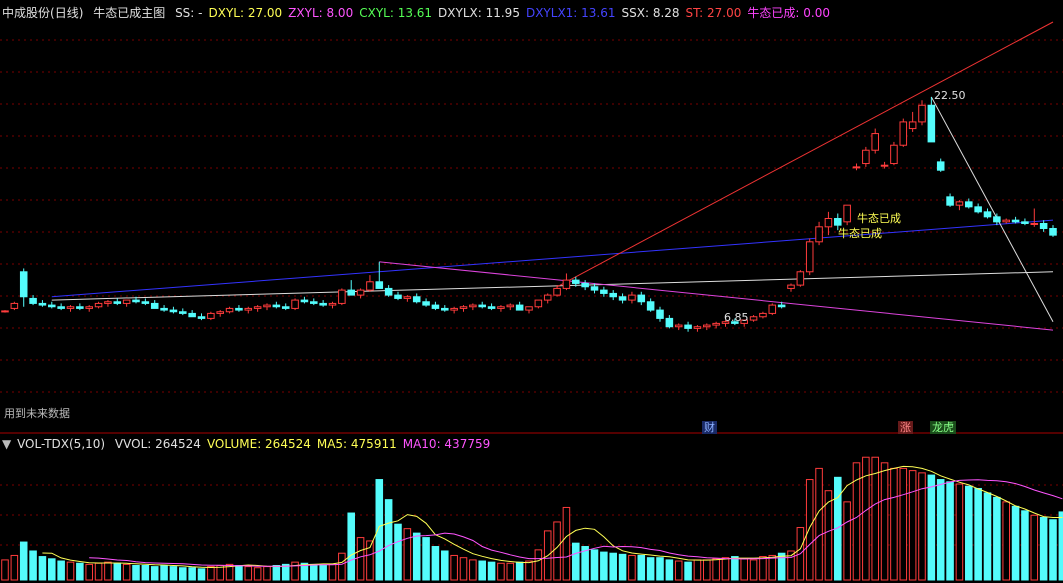 This screenshot has width=1063, height=583. What do you see at coordinates (570, 13) in the screenshot?
I see `indicator-value-5: DXYLX1: 13.61` at bounding box center [570, 13].